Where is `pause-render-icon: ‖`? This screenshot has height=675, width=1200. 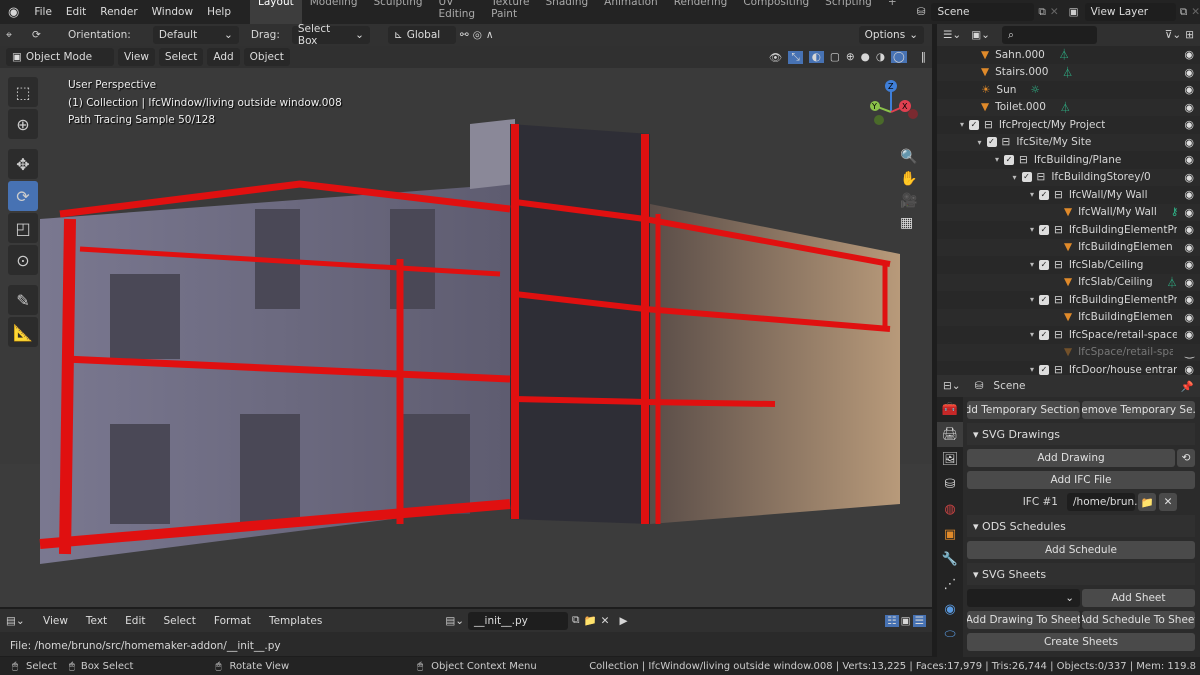
pause-render-icon: ‖ is located at coordinates (923, 57).